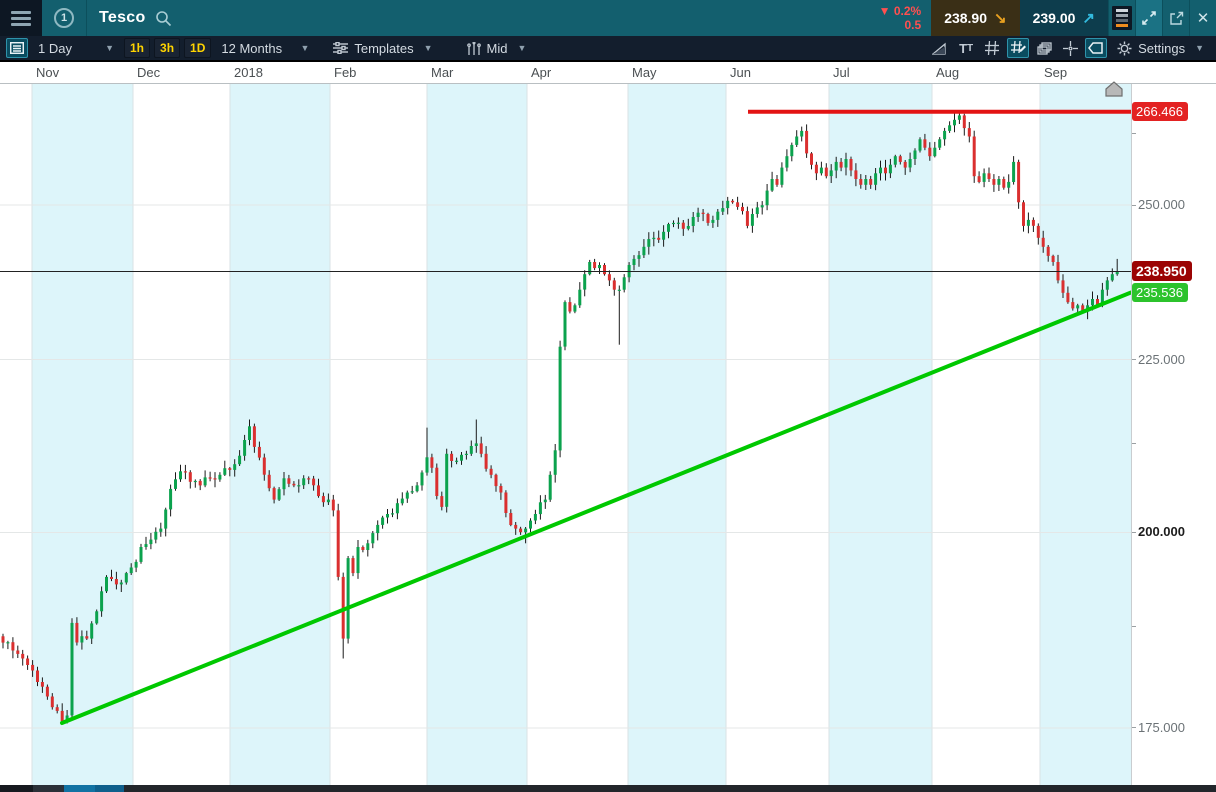  What do you see at coordinates (1161, 727) in the screenshot?
I see `axis-price-label: 175.000` at bounding box center [1161, 727].